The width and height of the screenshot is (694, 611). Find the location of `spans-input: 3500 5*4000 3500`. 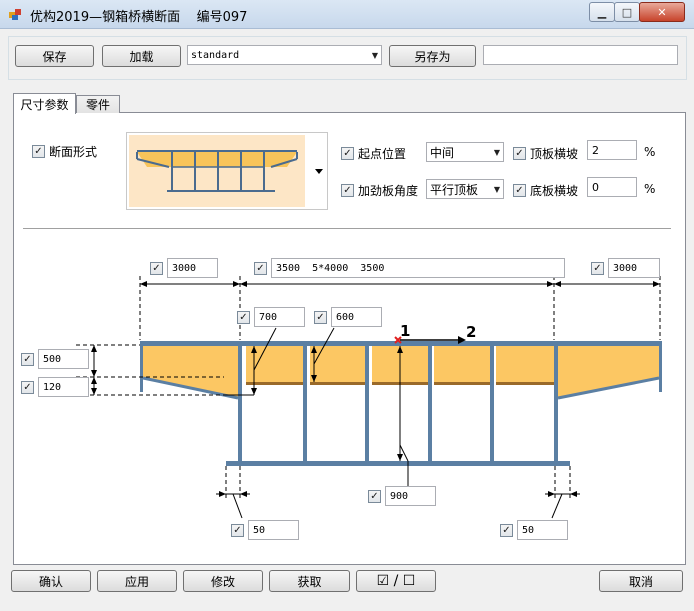

spans-input: 3500 5*4000 3500 is located at coordinates (418, 268).